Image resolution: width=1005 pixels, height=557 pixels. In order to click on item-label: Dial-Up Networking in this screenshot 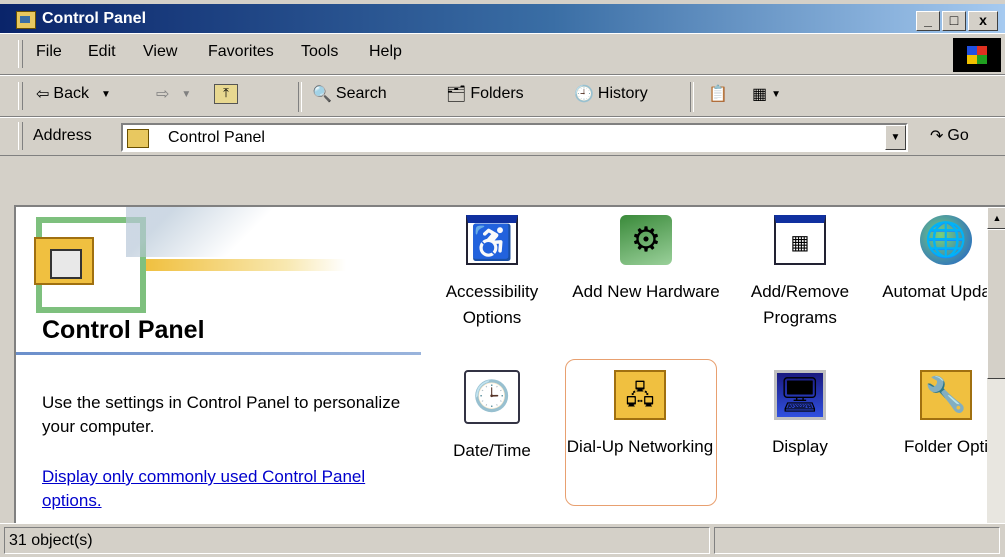, I will do `click(640, 446)`.